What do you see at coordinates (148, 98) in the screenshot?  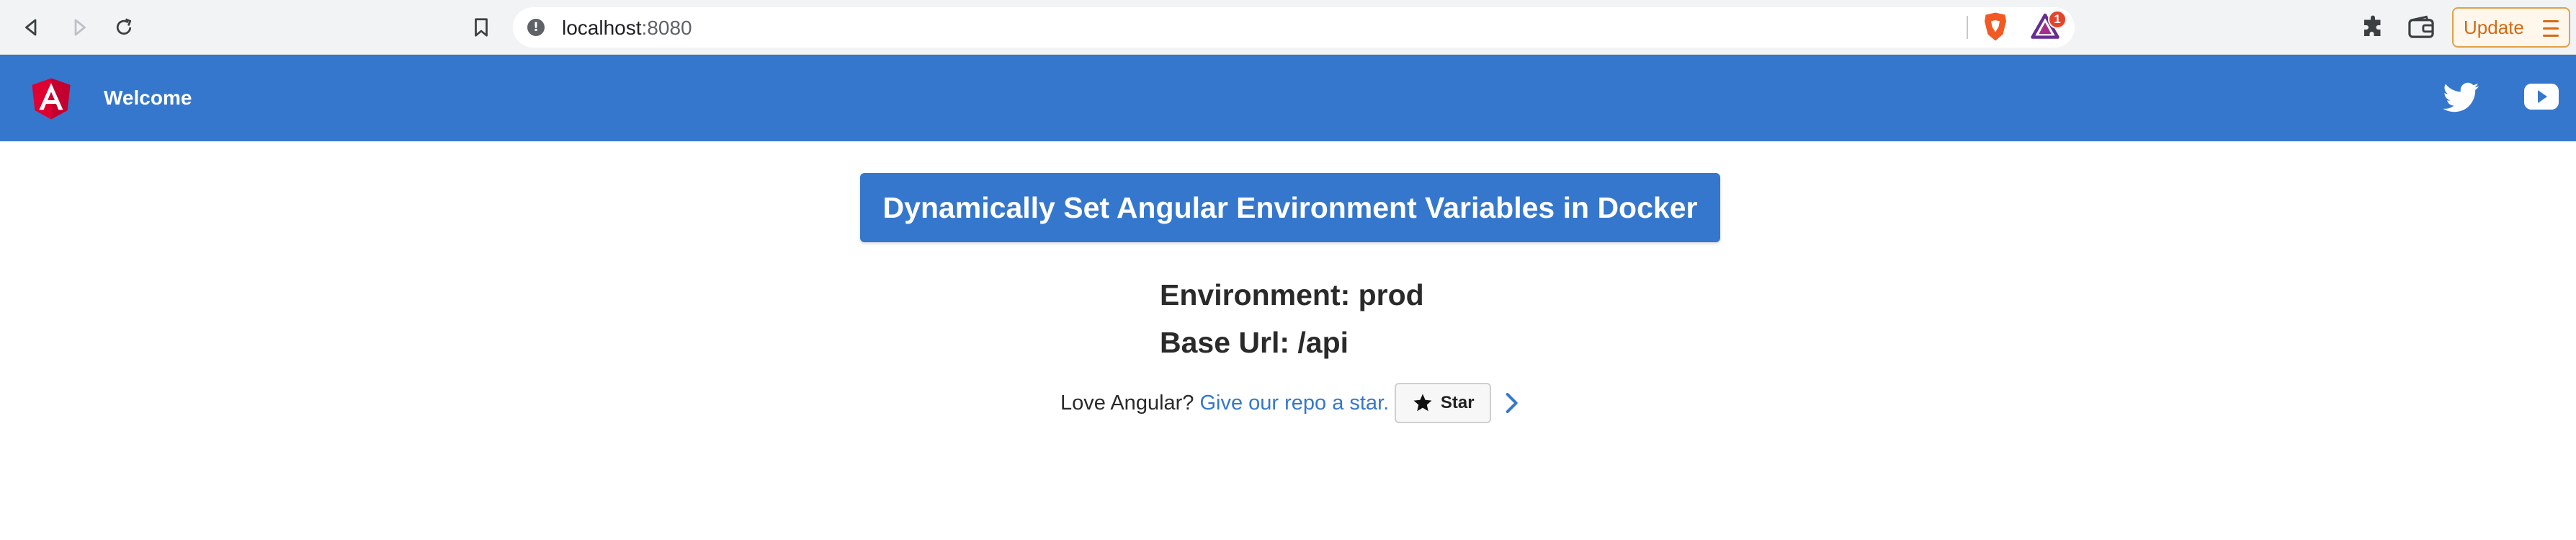 I see `toolbar-title: Welcome` at bounding box center [148, 98].